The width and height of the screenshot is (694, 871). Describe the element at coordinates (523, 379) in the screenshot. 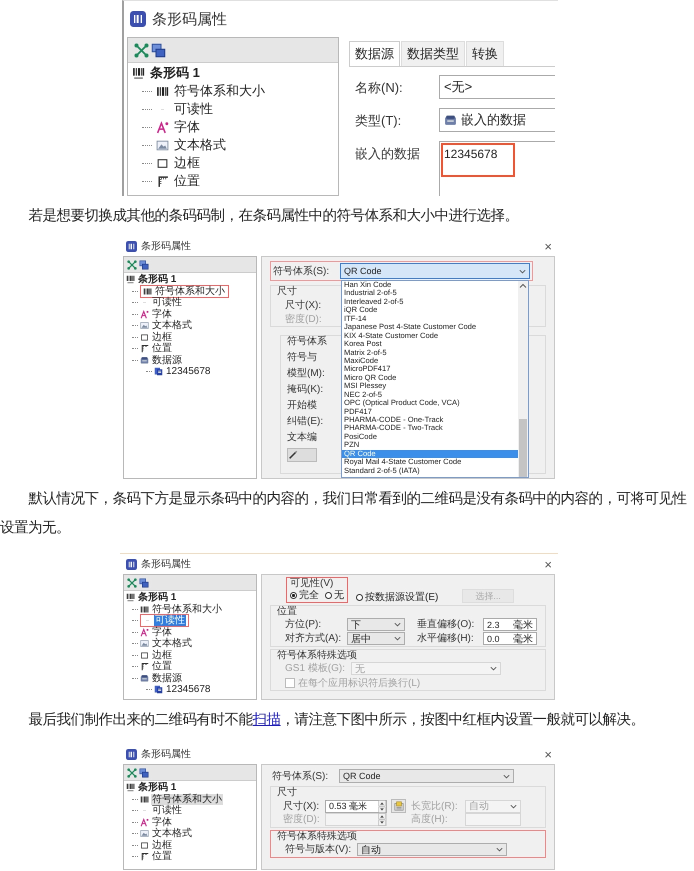

I see `scrollbar` at that location.